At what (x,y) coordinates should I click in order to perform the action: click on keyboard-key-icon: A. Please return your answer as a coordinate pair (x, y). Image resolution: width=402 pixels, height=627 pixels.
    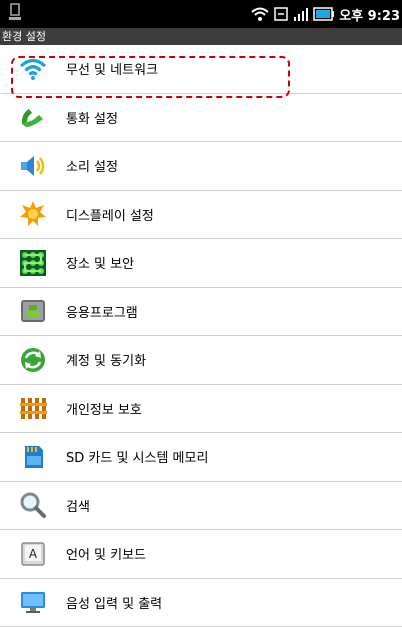
    Looking at the image, I should click on (33, 554).